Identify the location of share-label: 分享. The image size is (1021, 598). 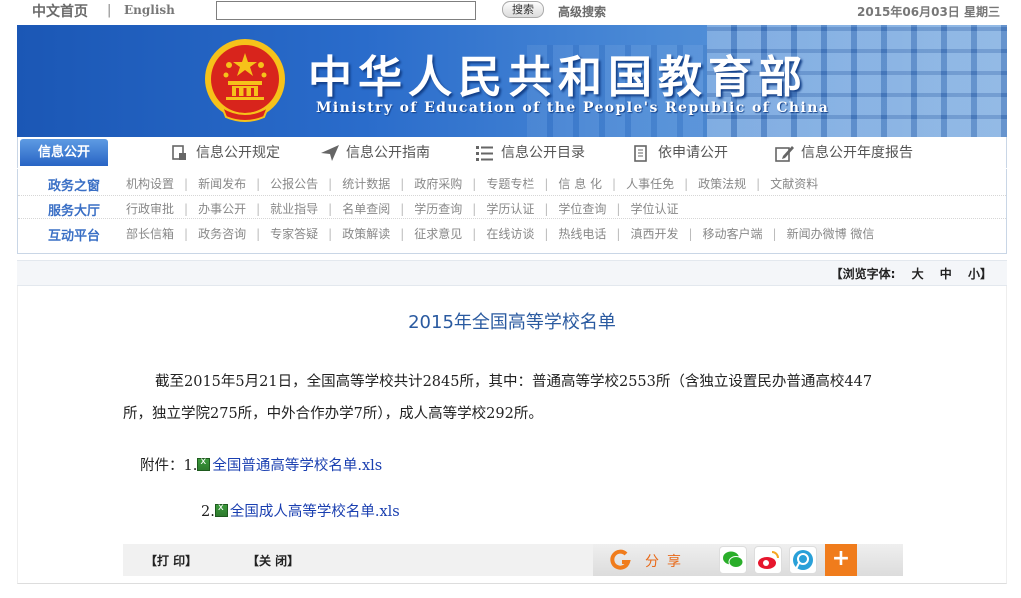
(667, 562).